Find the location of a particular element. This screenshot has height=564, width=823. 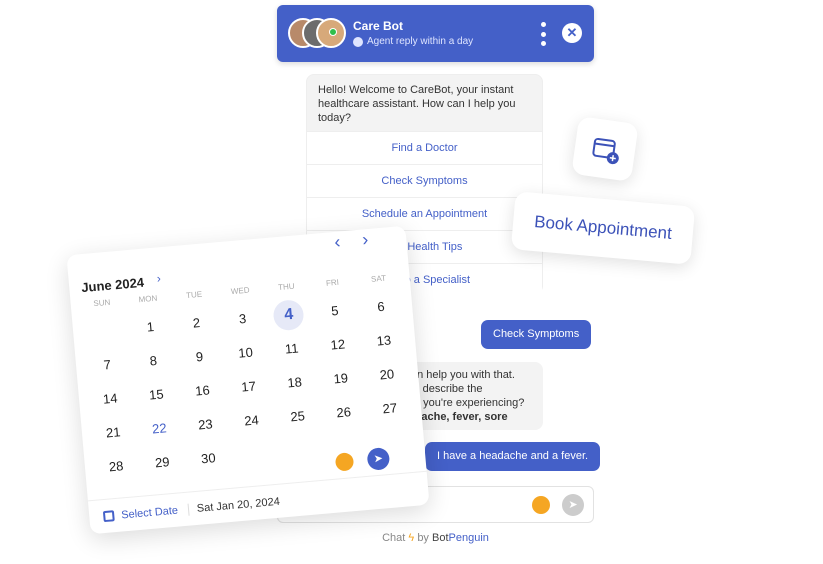

day-cell: 29 is located at coordinates (162, 463).